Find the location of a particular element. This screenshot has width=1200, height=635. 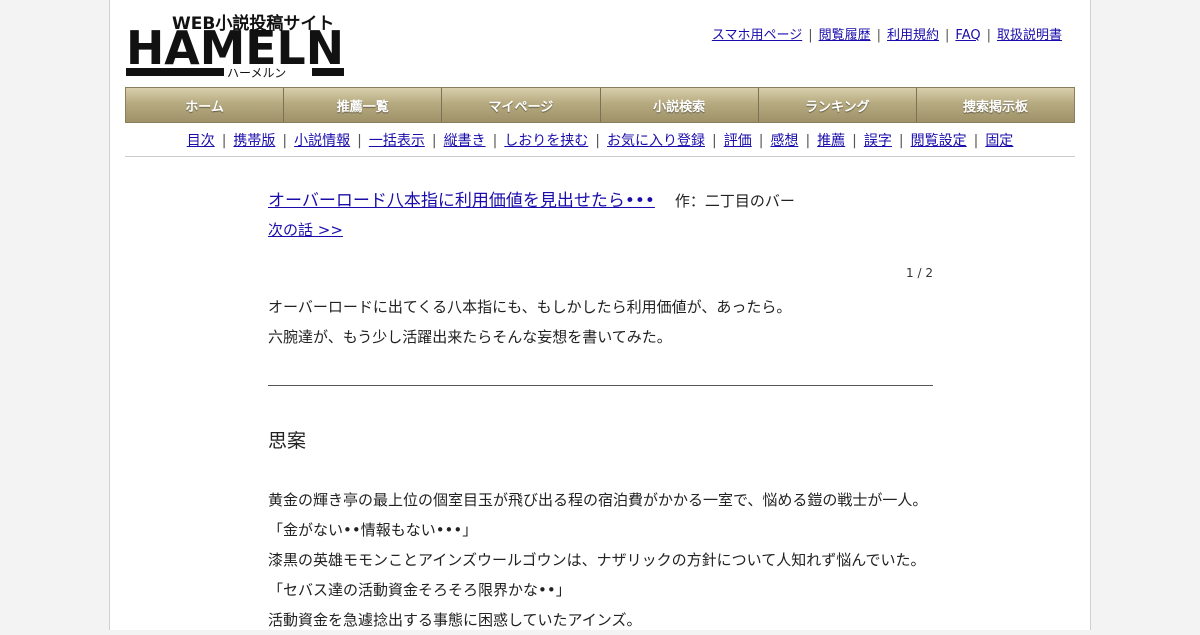

body-line: 活動資金を急遽捻出する事態に困惑していたアインズ。 is located at coordinates (455, 620).